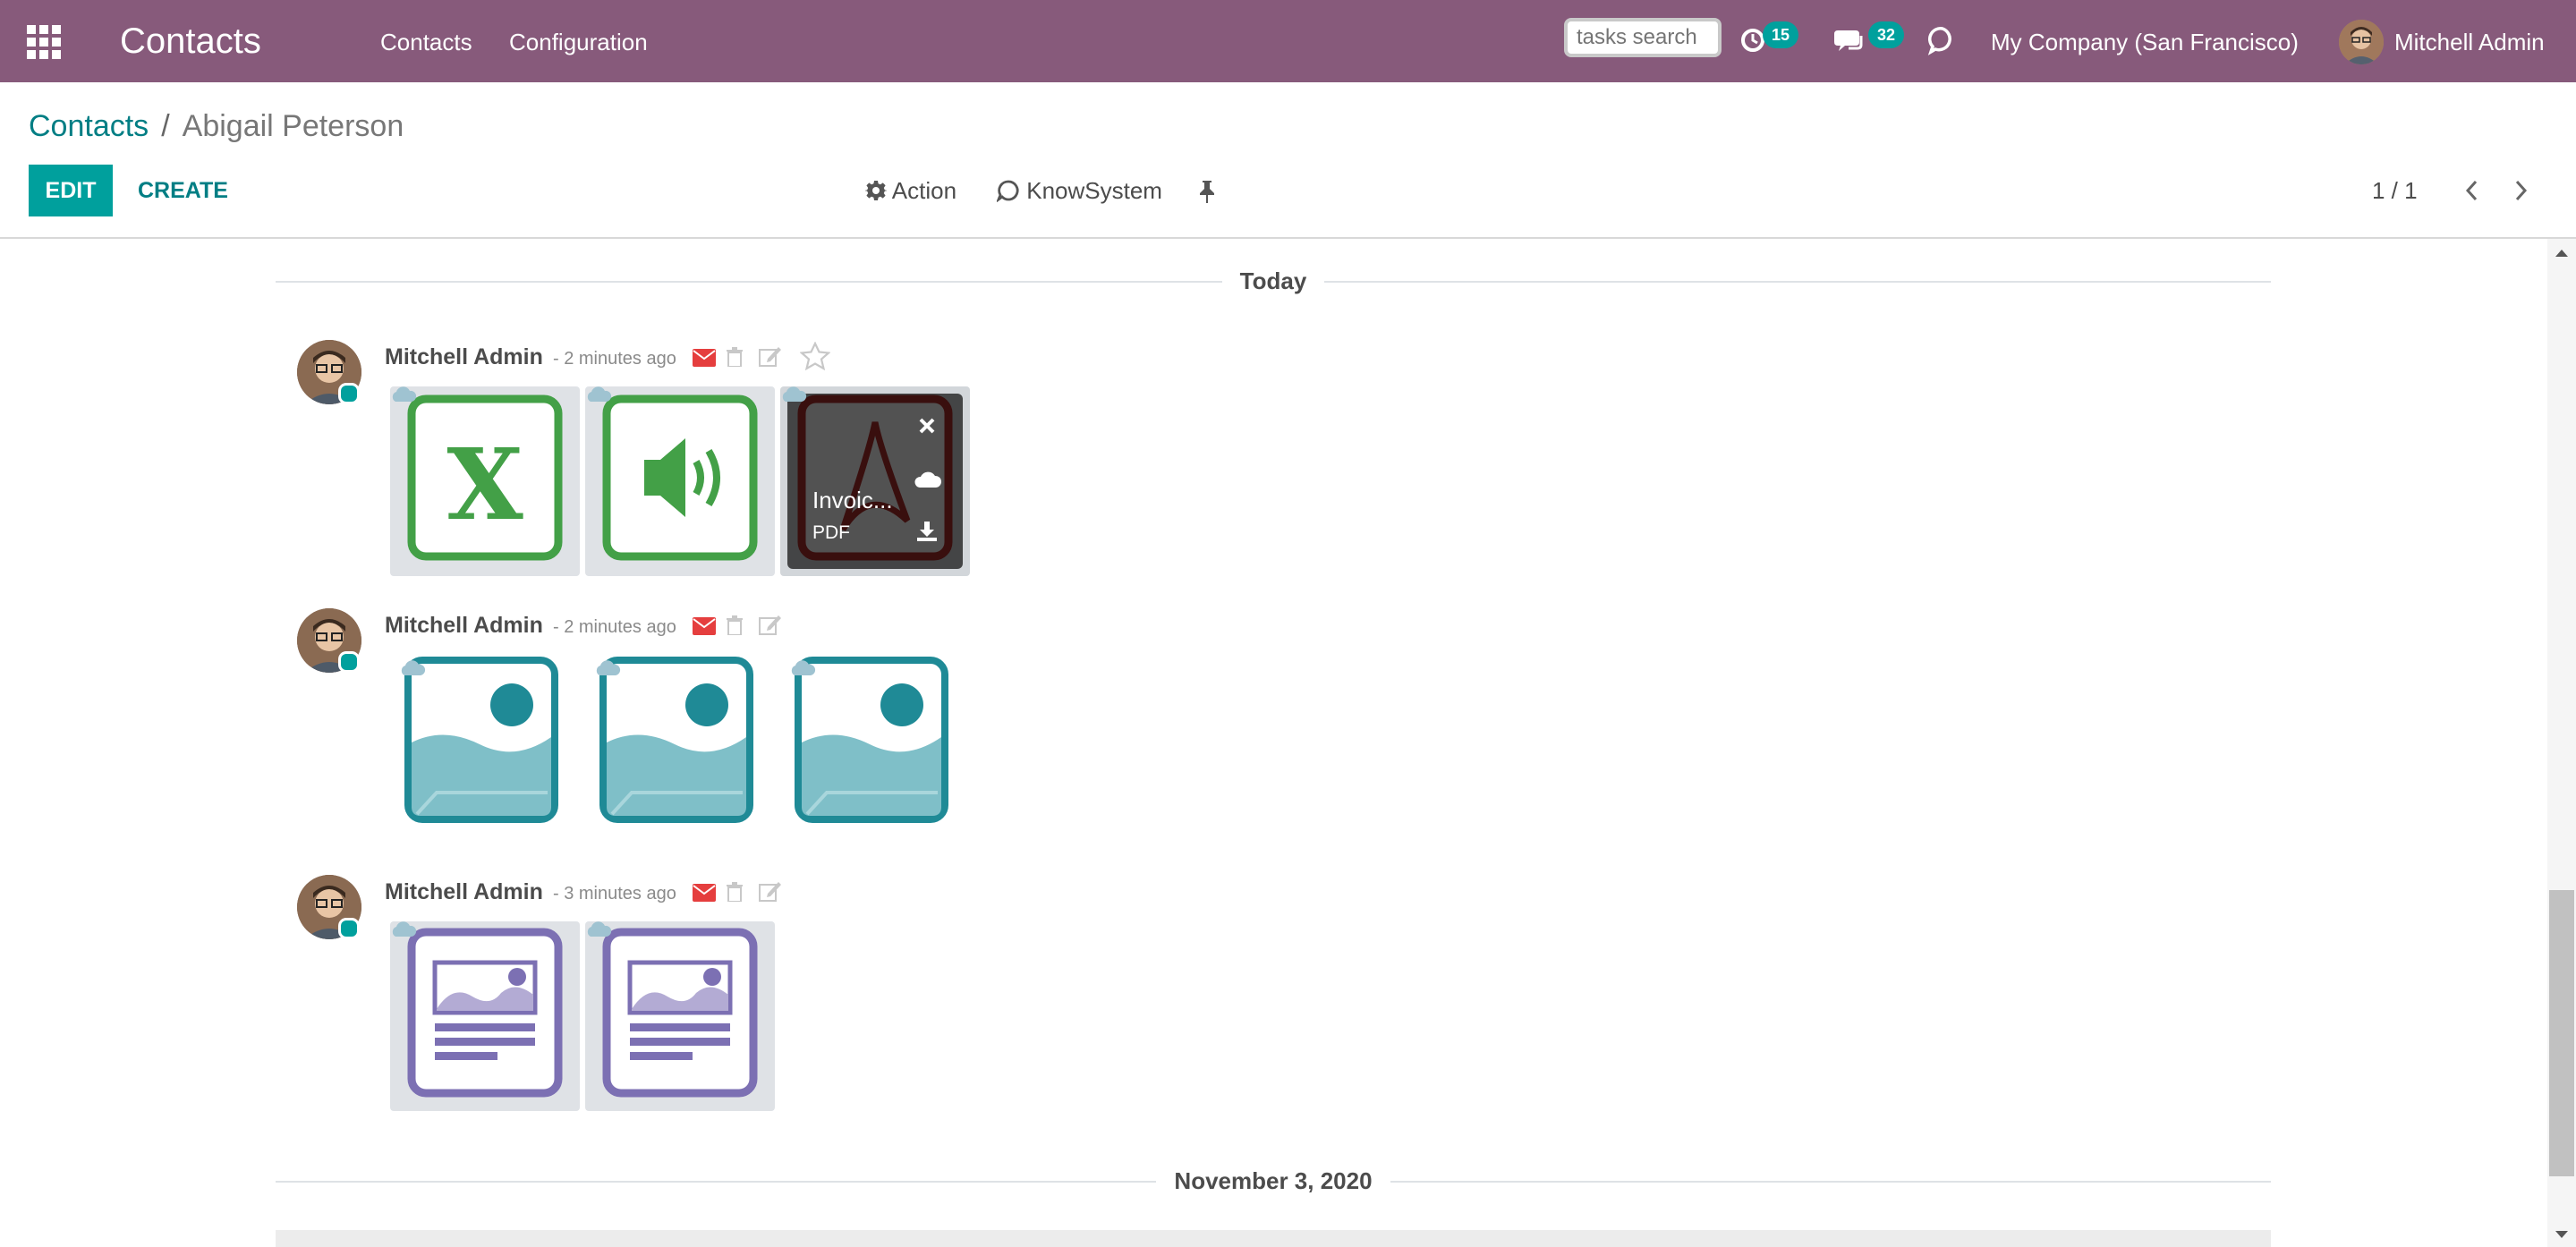  Describe the element at coordinates (1942, 40) in the screenshot. I see `knowsystem-comment-icon` at that location.